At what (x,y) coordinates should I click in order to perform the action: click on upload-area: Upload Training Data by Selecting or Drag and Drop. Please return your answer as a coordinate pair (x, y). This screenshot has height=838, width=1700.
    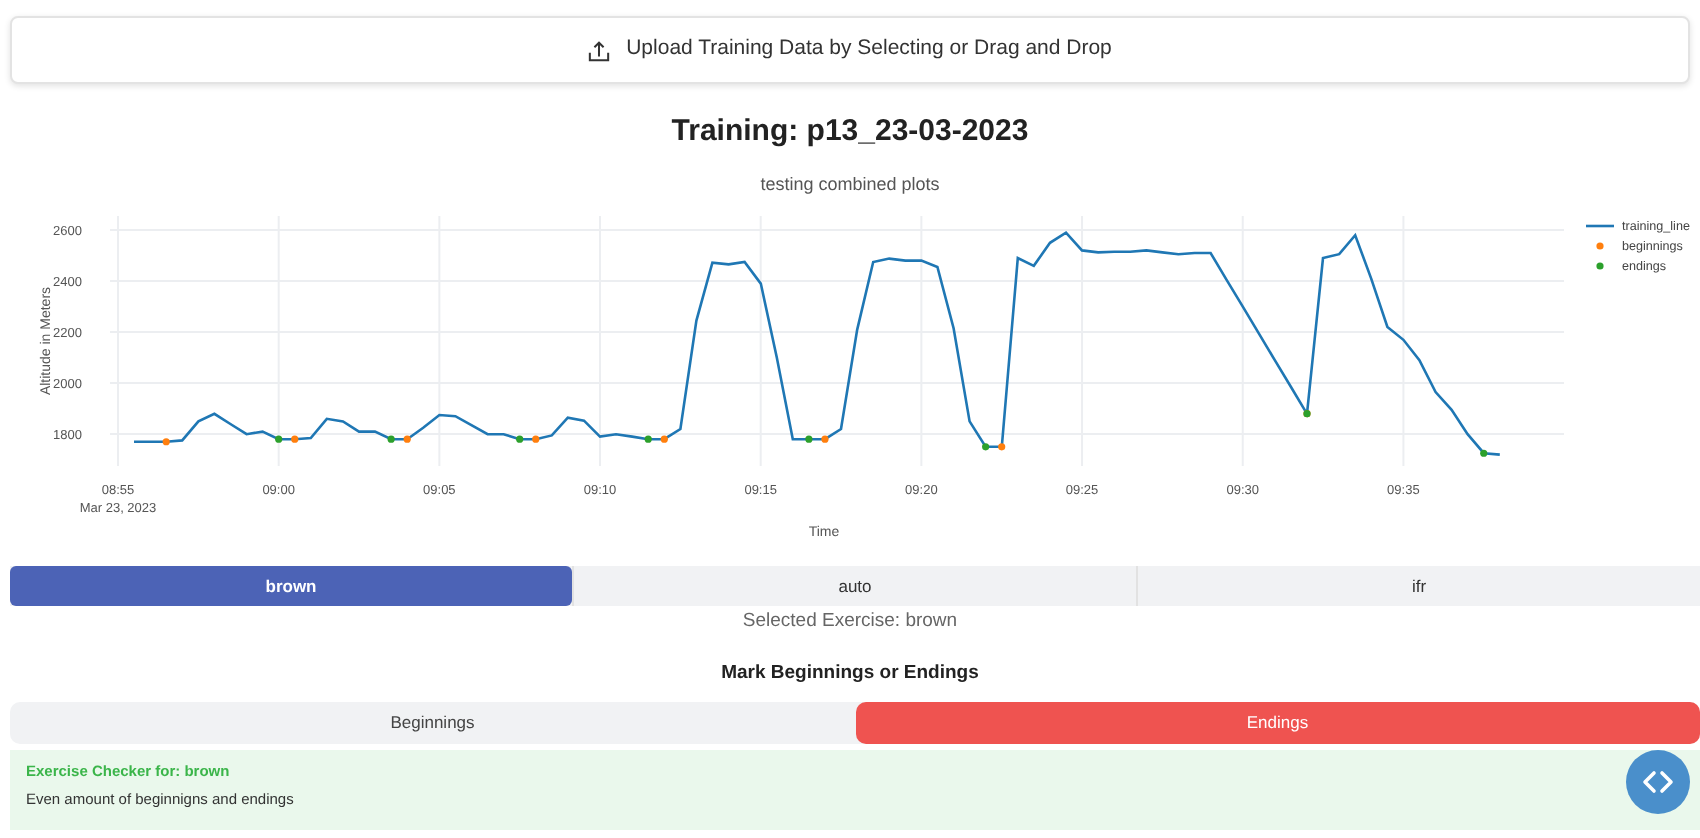
    Looking at the image, I should click on (850, 50).